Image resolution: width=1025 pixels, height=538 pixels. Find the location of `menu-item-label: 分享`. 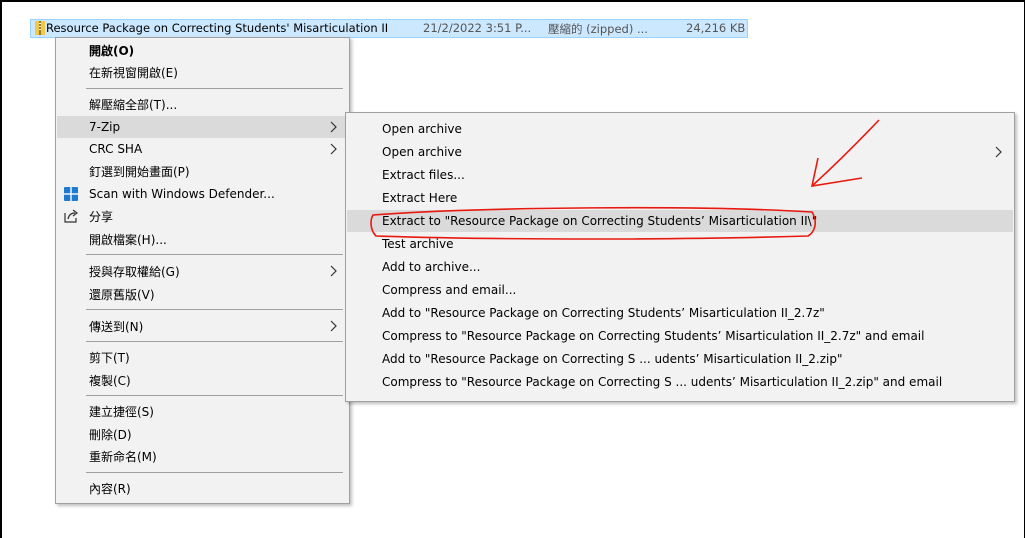

menu-item-label: 分享 is located at coordinates (101, 216).